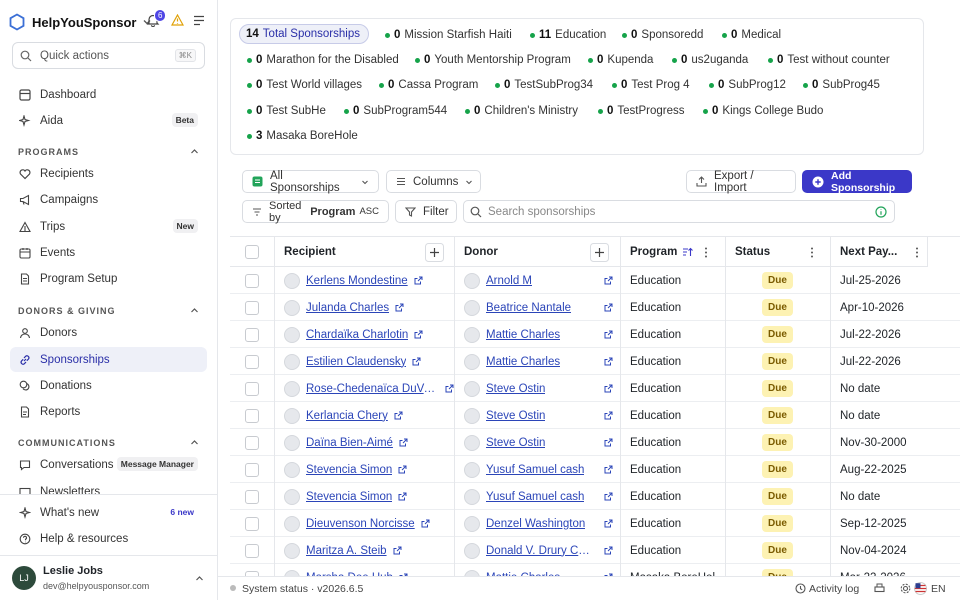 The height and width of the screenshot is (600, 960). Describe the element at coordinates (304, 34) in the screenshot. I see `summary-chip: 14 Total Sponsorships` at that location.